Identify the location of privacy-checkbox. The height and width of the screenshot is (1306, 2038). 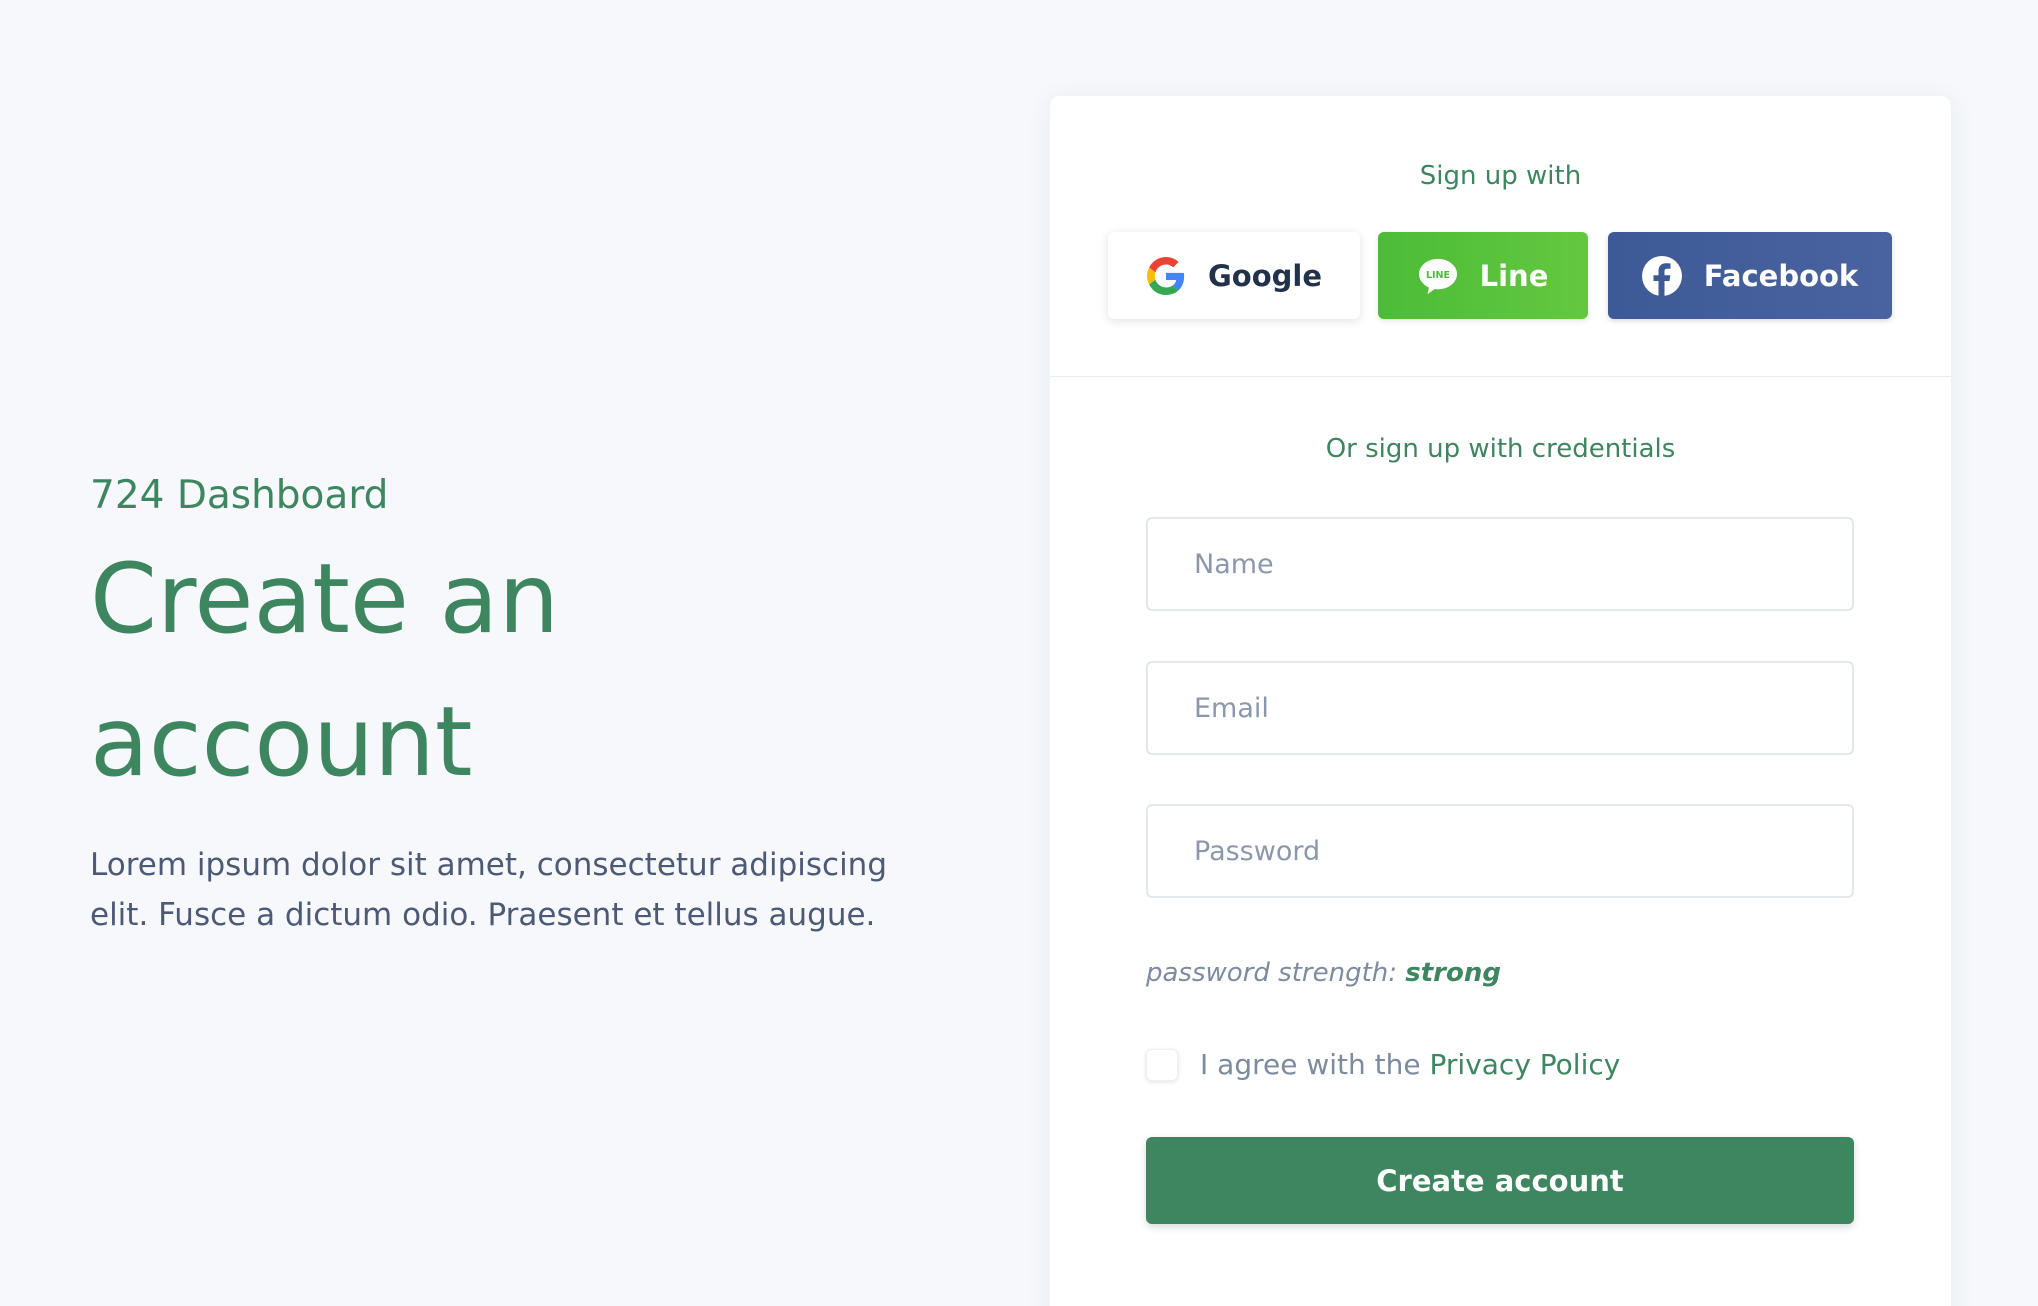
(1162, 1064).